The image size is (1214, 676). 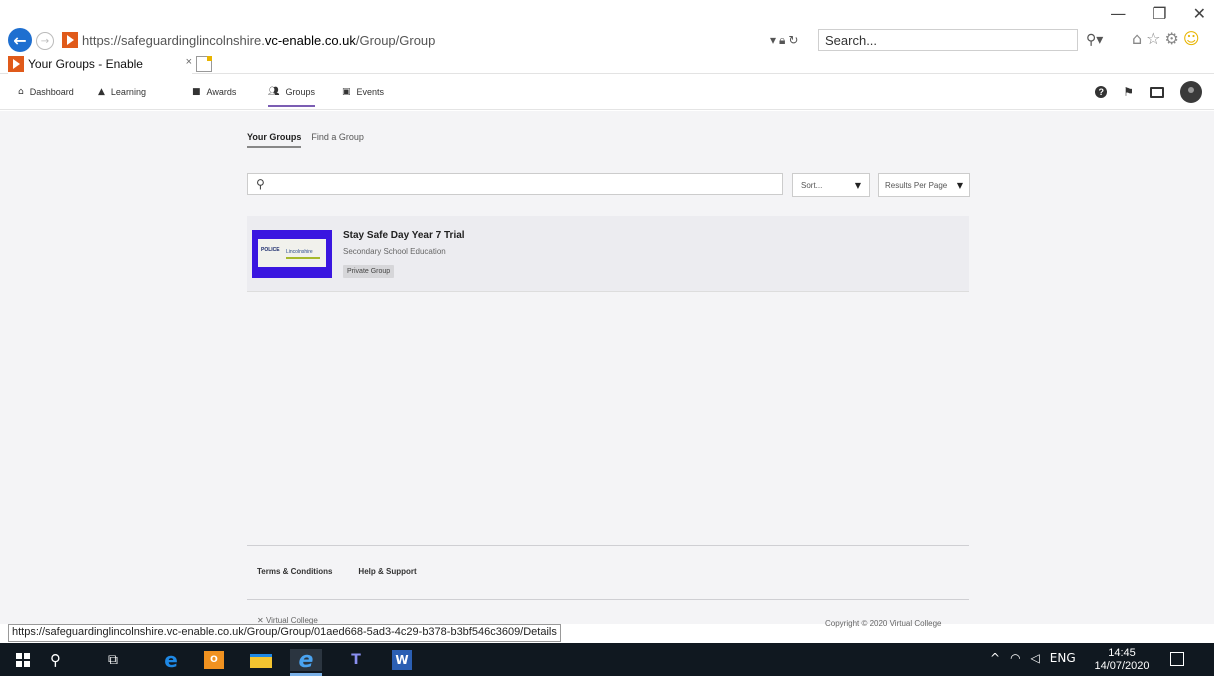 What do you see at coordinates (387, 571) in the screenshot?
I see `help-support-link: Help & Support` at bounding box center [387, 571].